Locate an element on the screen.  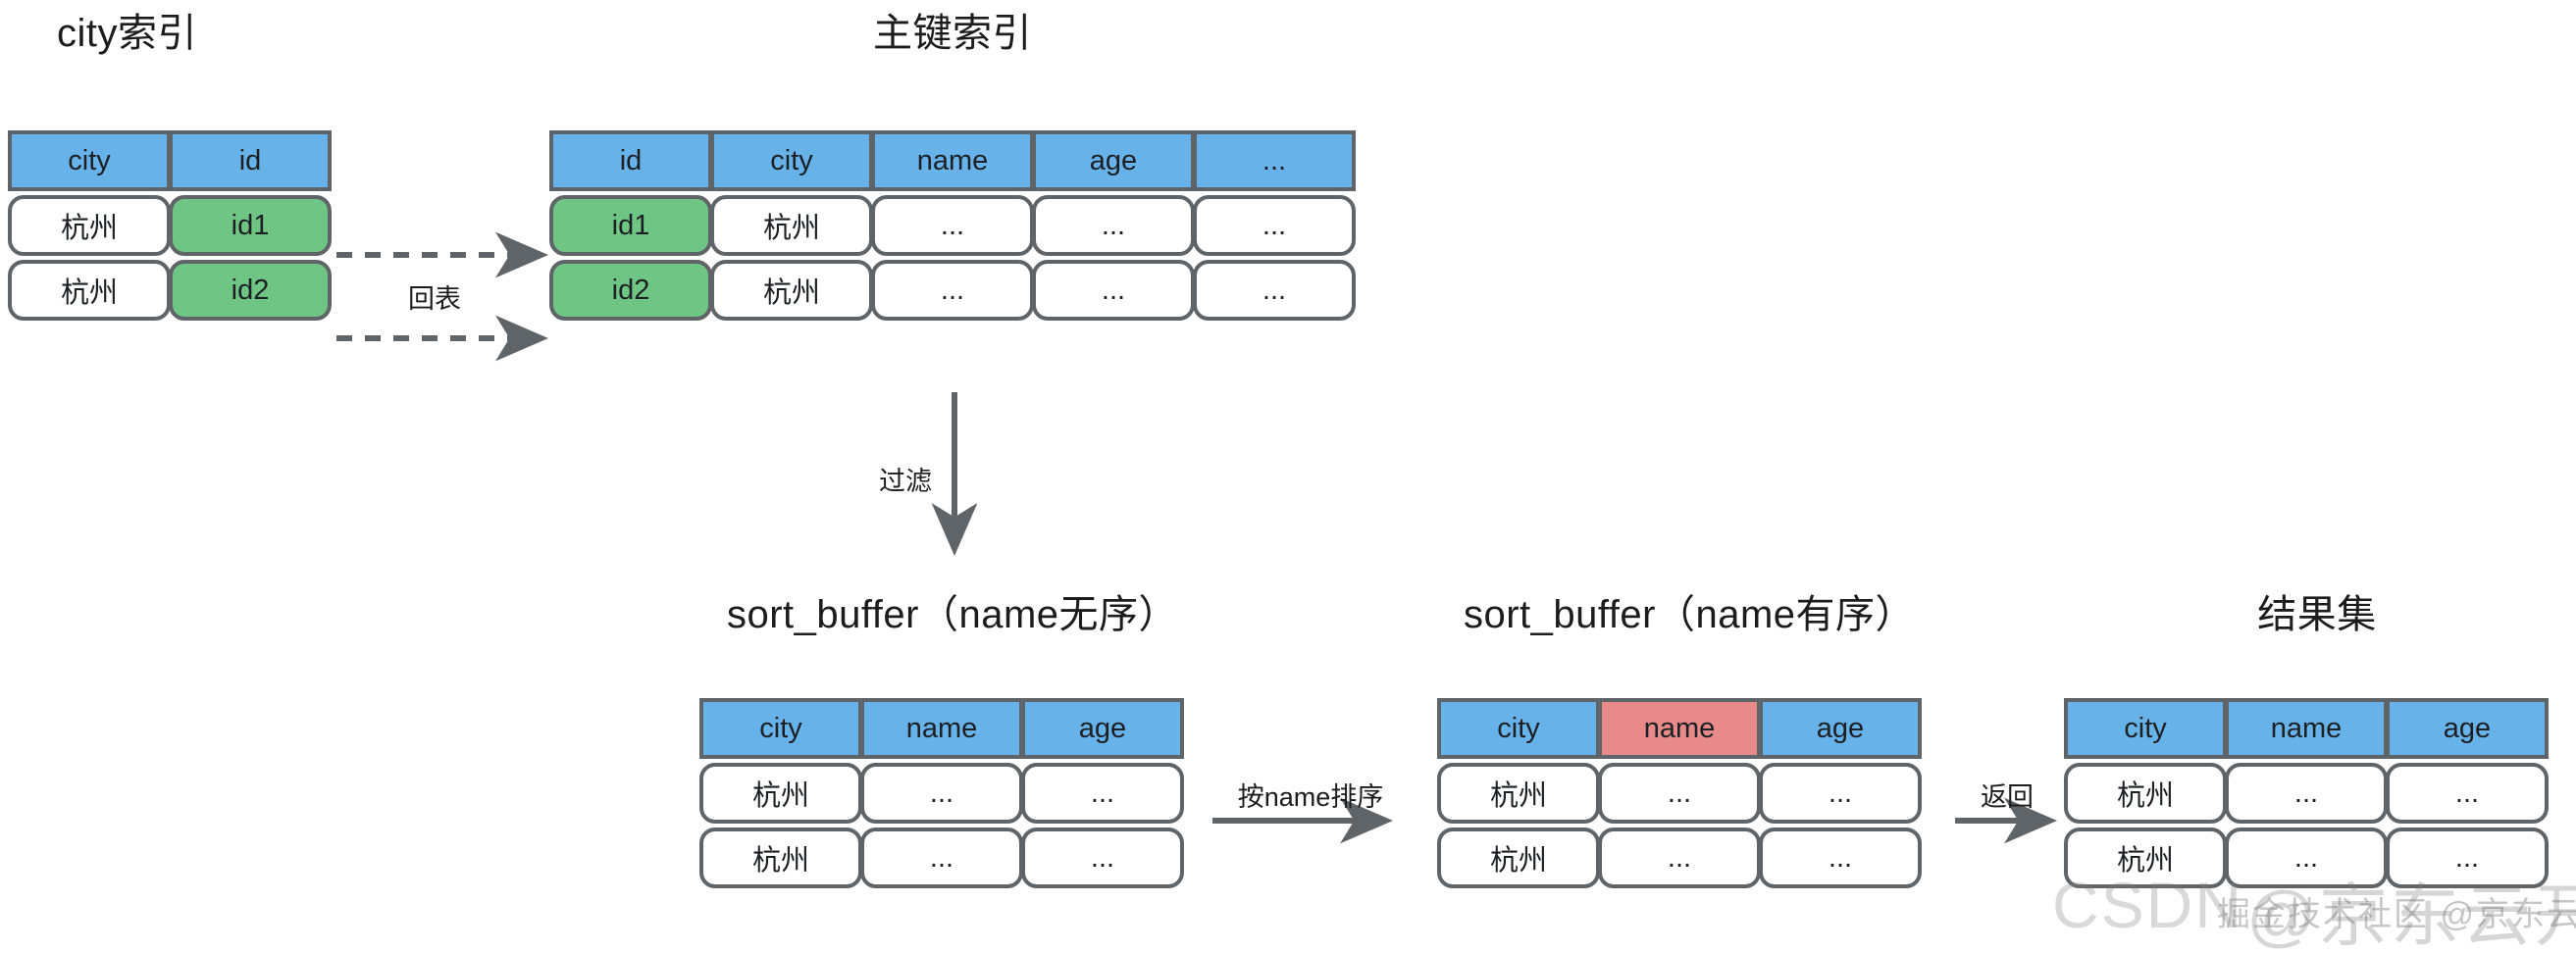
primary-index-title: 主键索引 is located at coordinates (952, 33).